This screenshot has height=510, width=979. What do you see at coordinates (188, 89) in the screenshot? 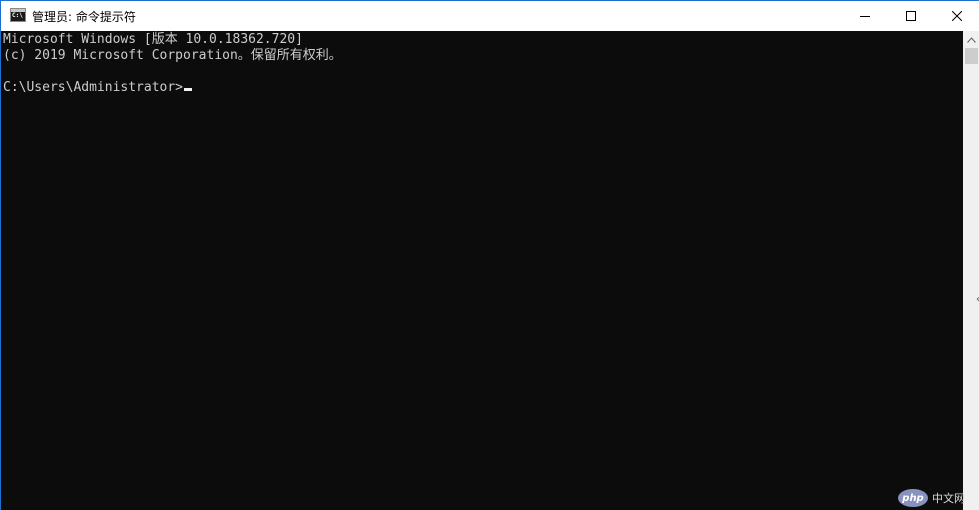
I see `text-cursor` at bounding box center [188, 89].